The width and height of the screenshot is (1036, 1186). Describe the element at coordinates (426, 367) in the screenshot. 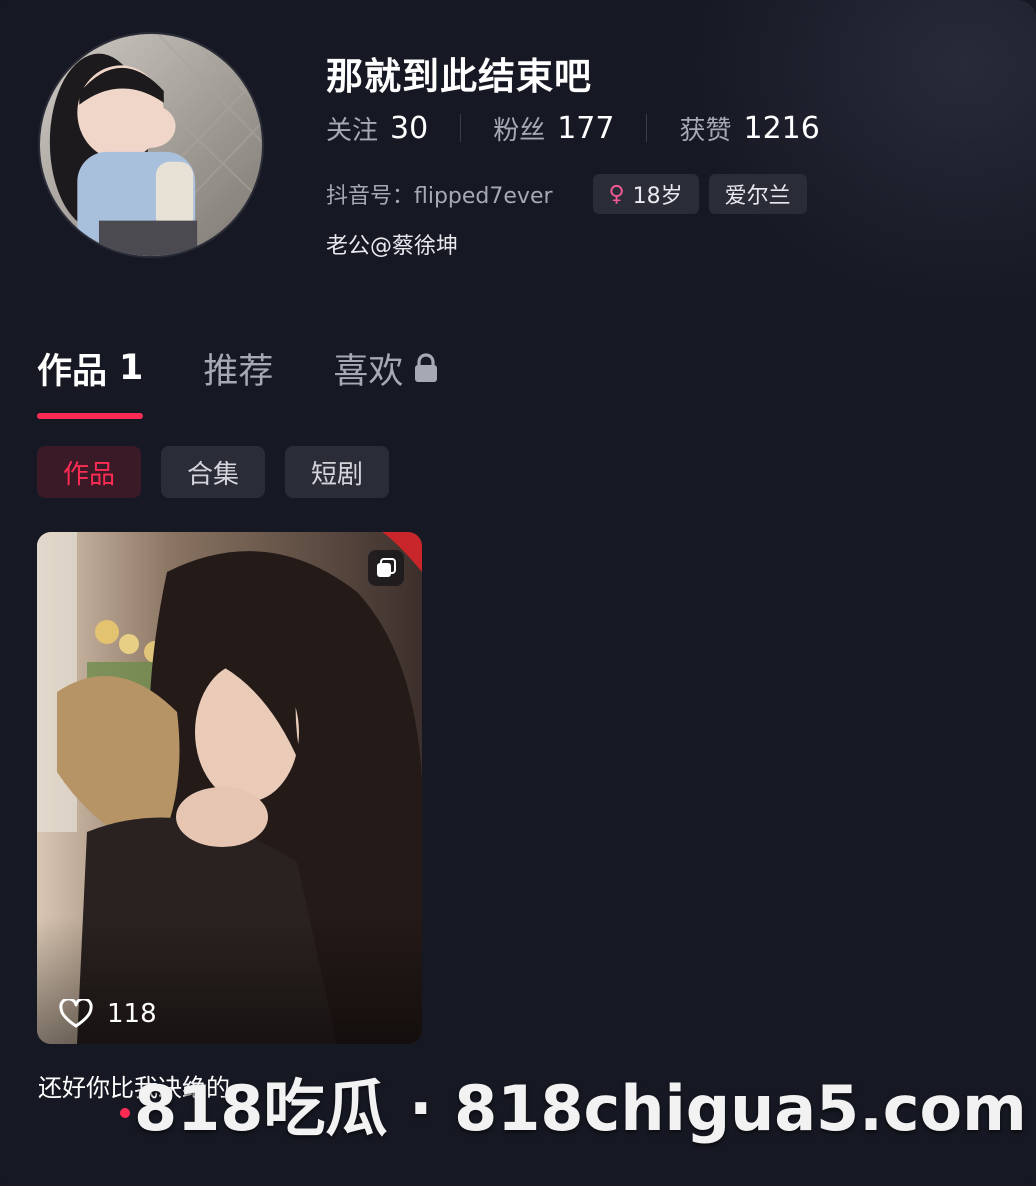

I see `lock-icon` at that location.